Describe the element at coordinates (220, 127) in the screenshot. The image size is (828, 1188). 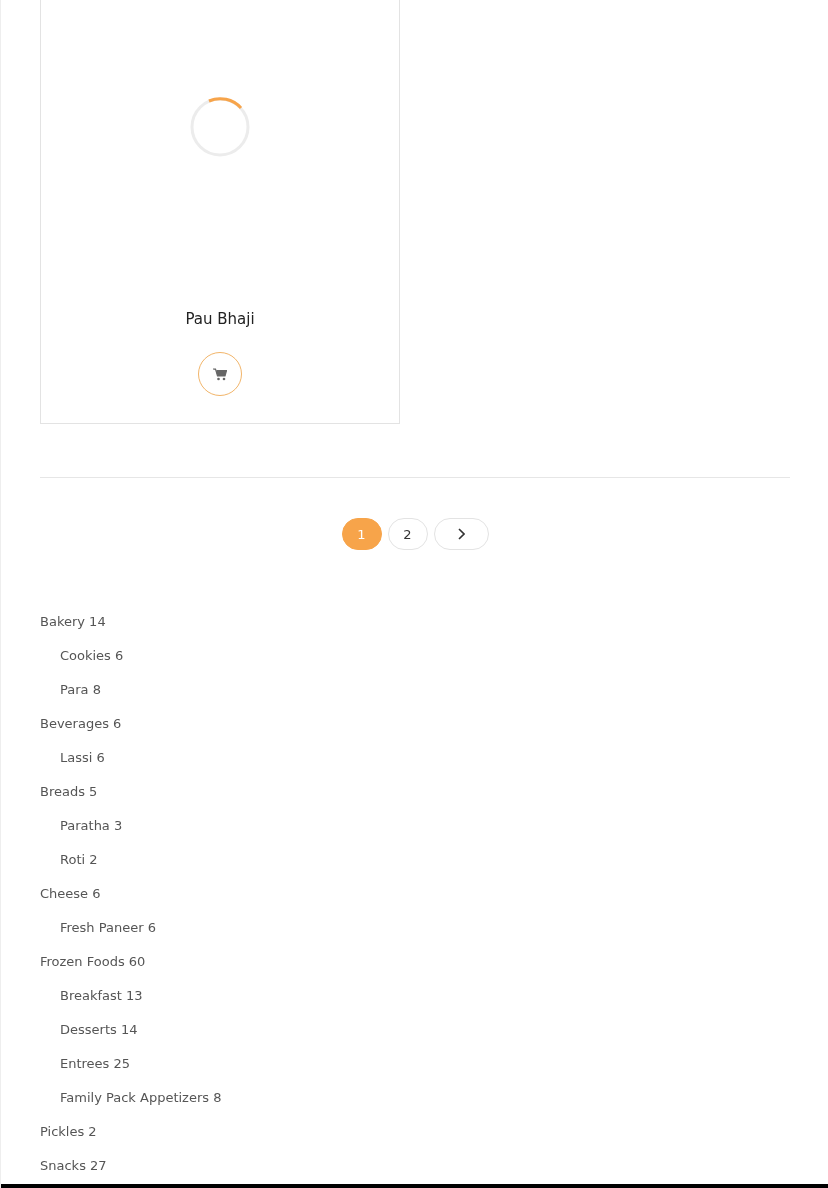
I see `loading-spinner-icon` at that location.